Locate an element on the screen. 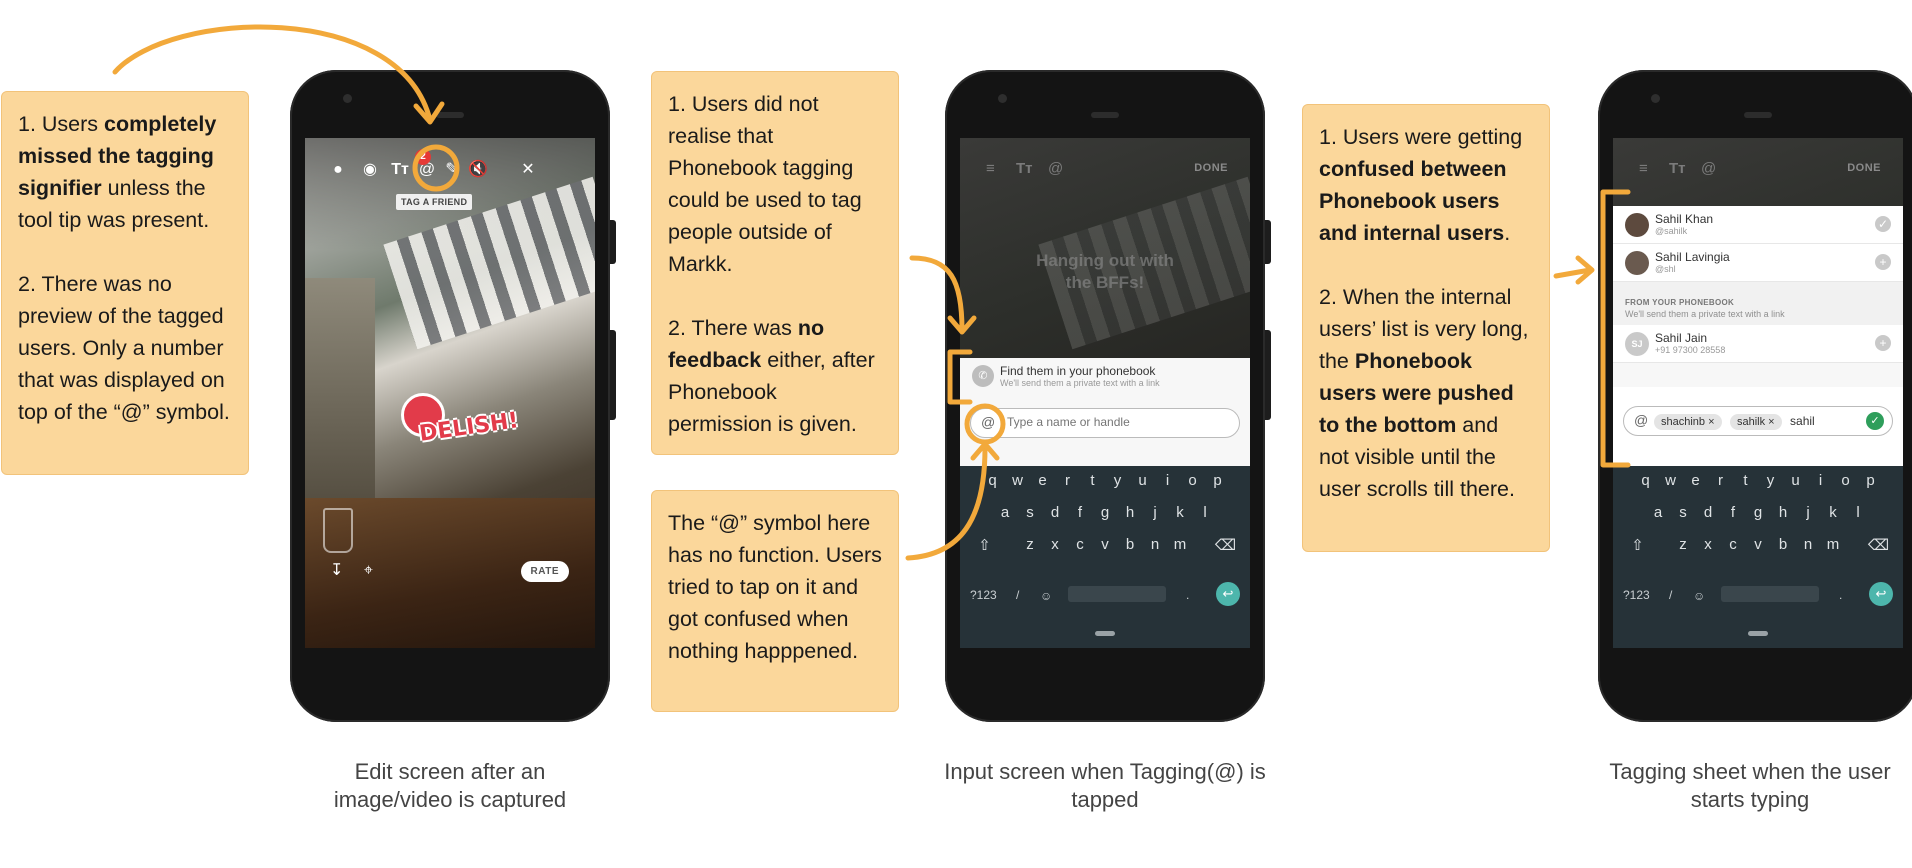 Image resolution: width=1912 pixels, height=868 pixels. tag-search-input is located at coordinates (1097, 422).